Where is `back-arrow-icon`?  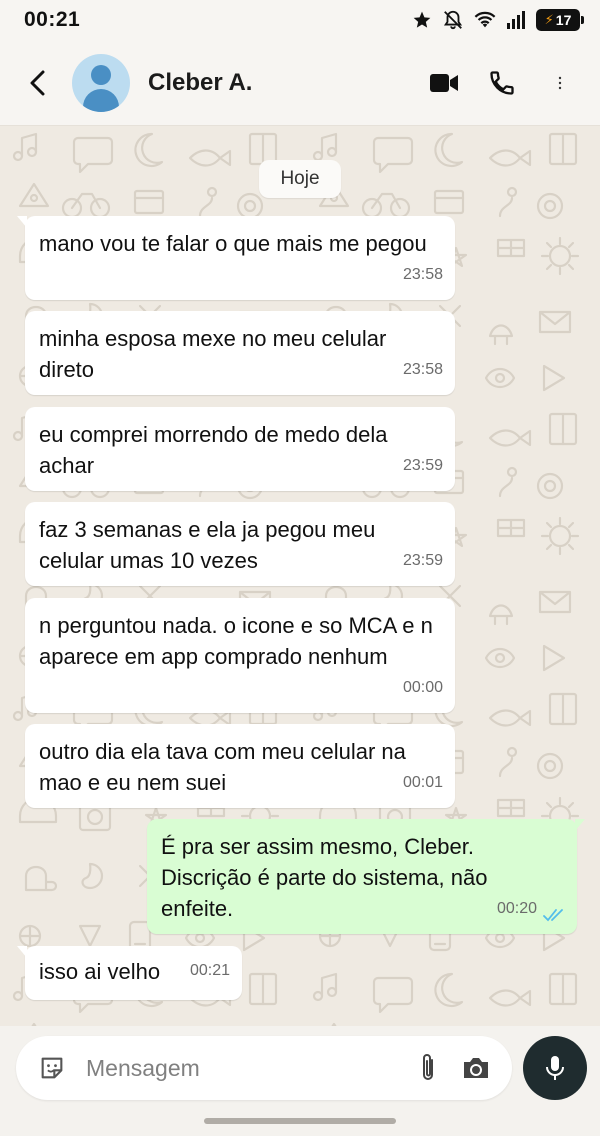
back-arrow-icon is located at coordinates (37, 82).